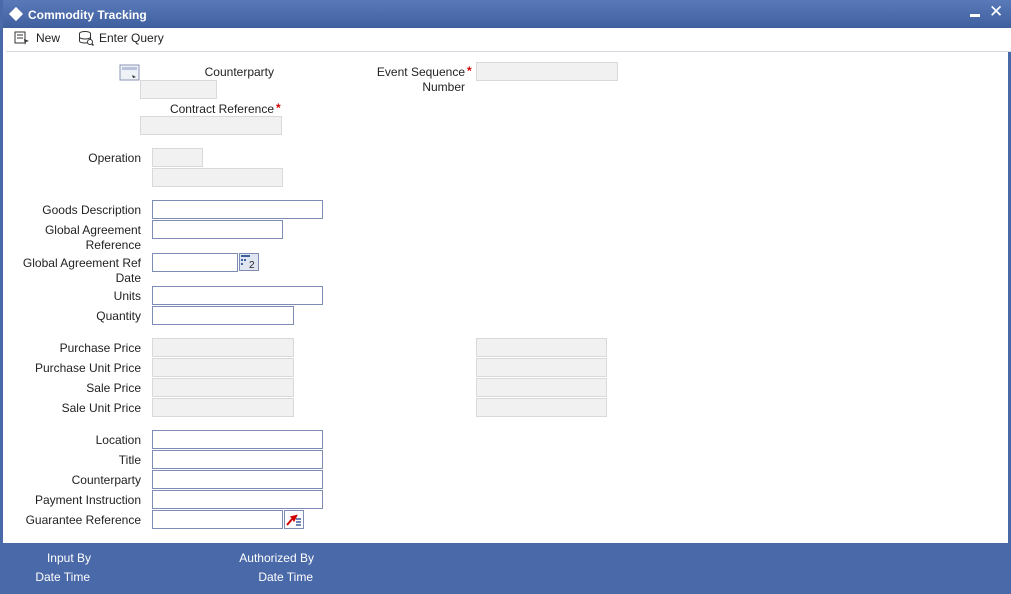  Describe the element at coordinates (237, 439) in the screenshot. I see `location-field` at that location.